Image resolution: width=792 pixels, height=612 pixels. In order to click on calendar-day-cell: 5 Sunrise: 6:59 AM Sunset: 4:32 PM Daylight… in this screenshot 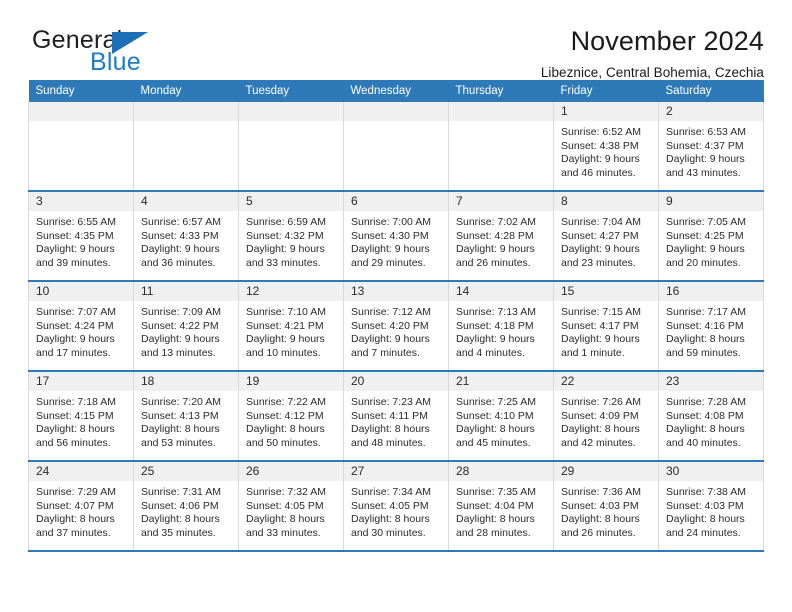, I will do `click(291, 235)`.